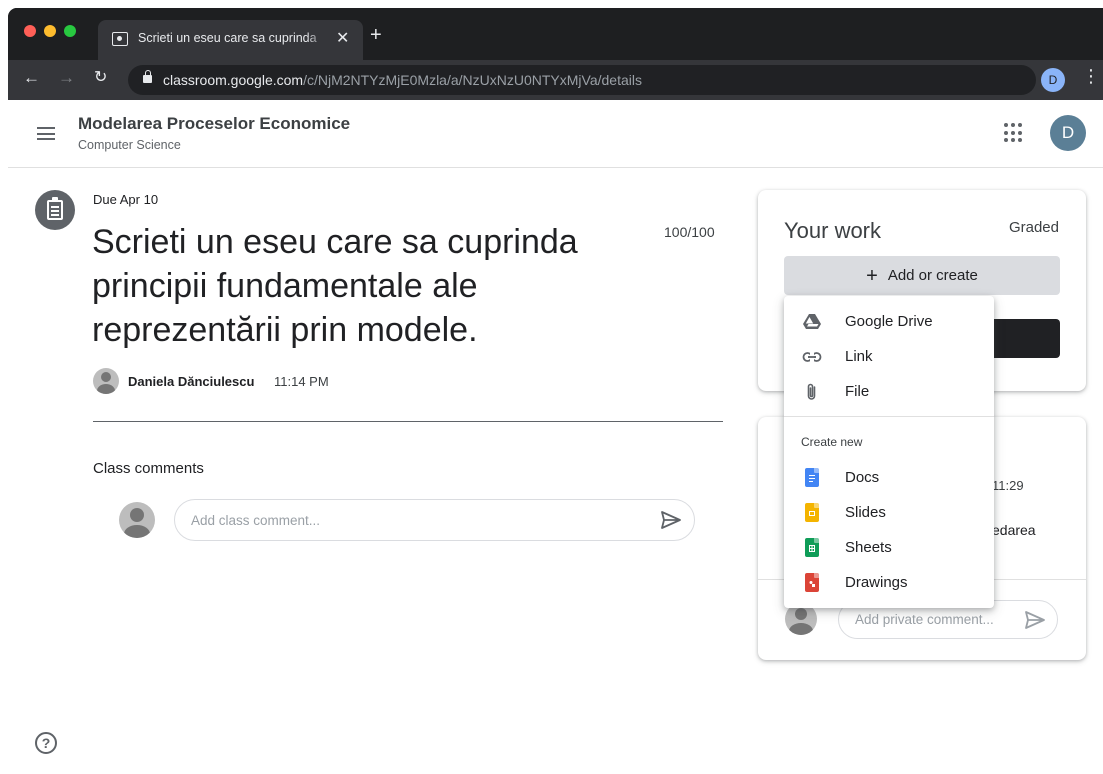  I want to click on drawings-icon, so click(812, 583).